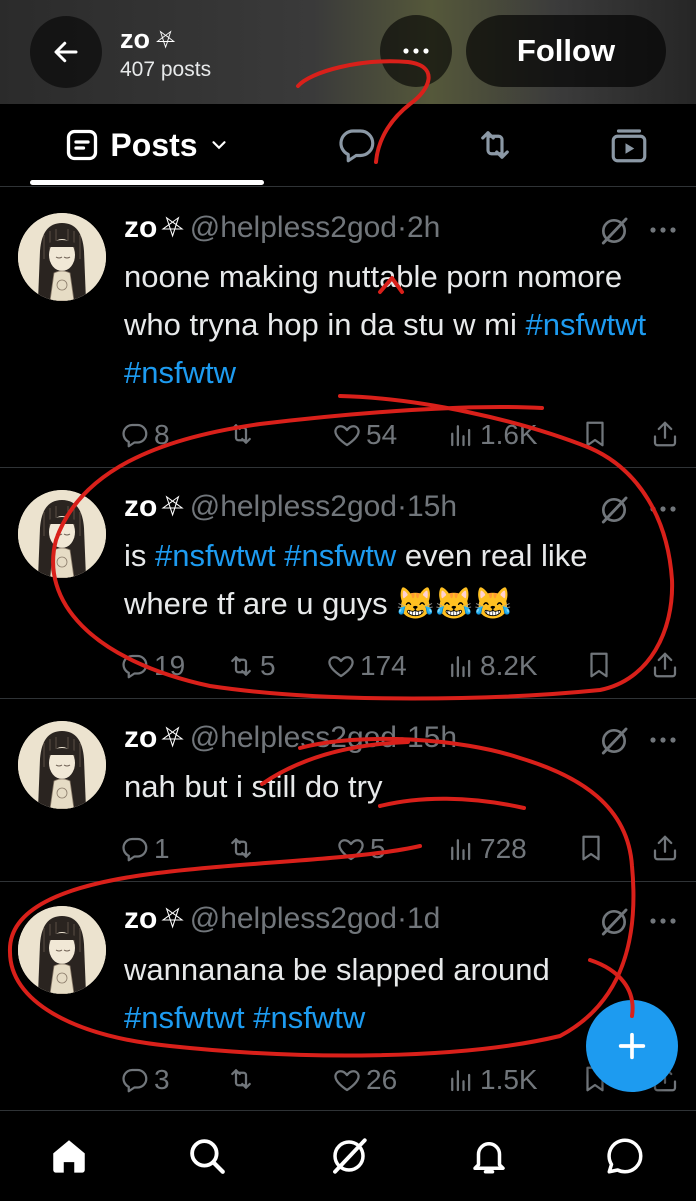 The height and width of the screenshot is (1201, 696). What do you see at coordinates (207, 1156) in the screenshot?
I see `search-icon` at bounding box center [207, 1156].